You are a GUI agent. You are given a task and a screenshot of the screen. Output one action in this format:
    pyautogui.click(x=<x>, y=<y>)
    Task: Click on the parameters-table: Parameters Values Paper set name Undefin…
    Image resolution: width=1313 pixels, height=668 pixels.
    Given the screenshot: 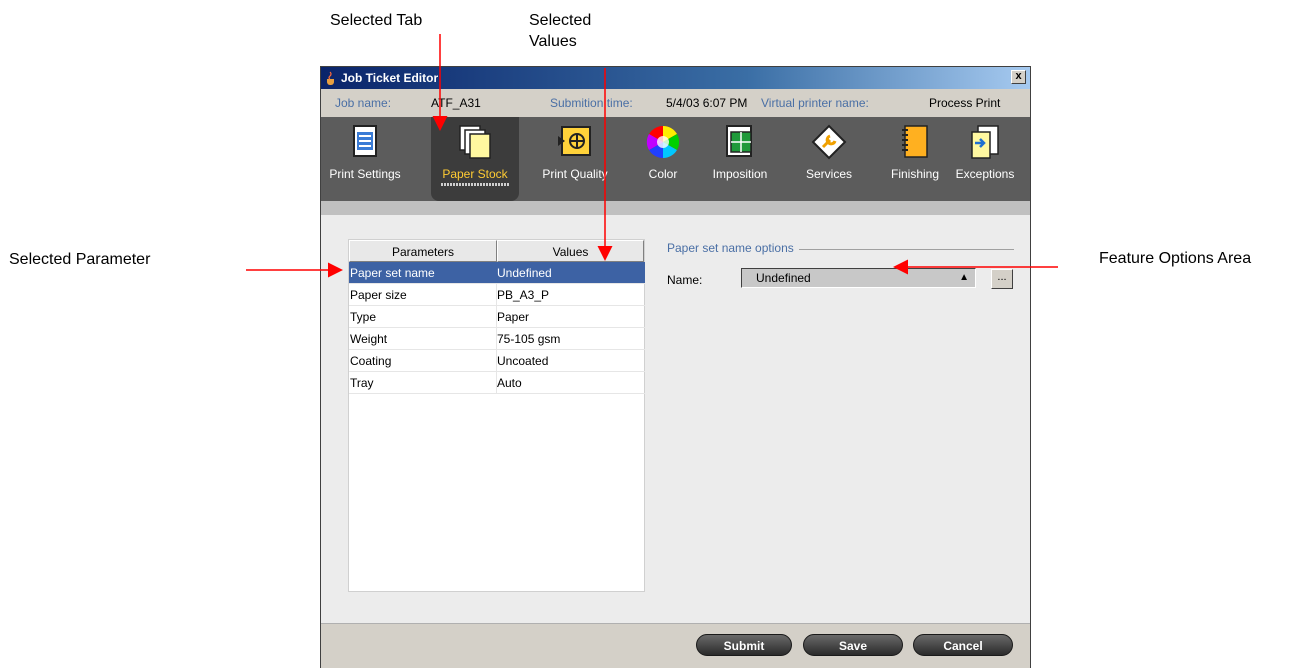 What is the action you would take?
    pyautogui.click(x=496, y=415)
    